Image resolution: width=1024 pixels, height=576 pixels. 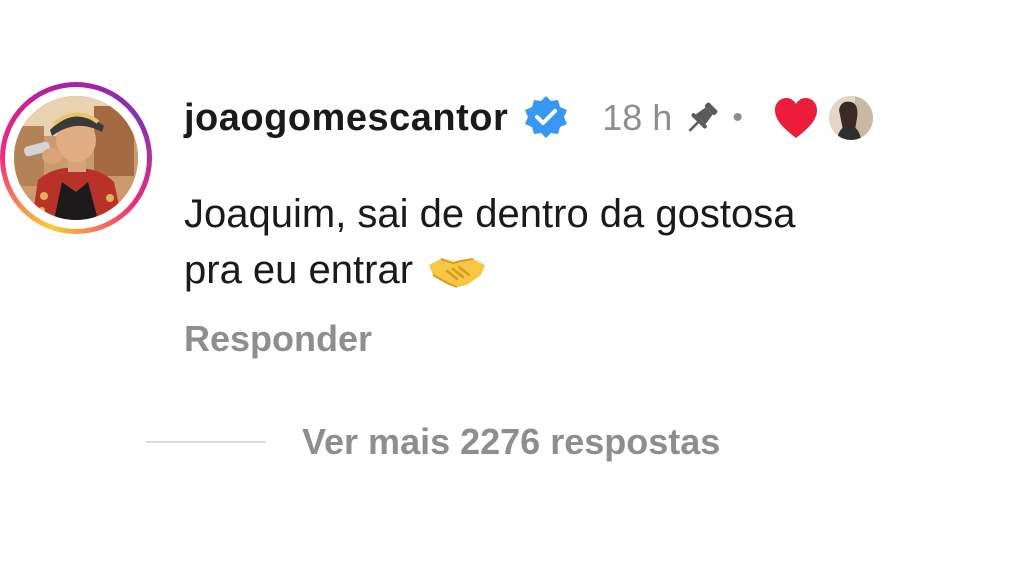 I want to click on avatar, so click(x=76, y=158).